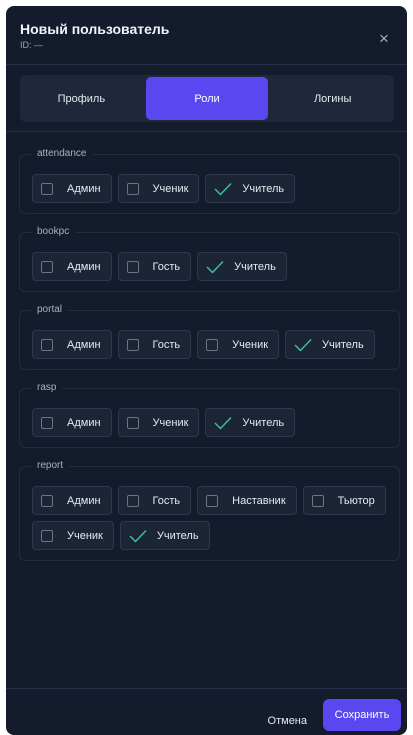  I want to click on tab-roles: Роли, so click(207, 98).